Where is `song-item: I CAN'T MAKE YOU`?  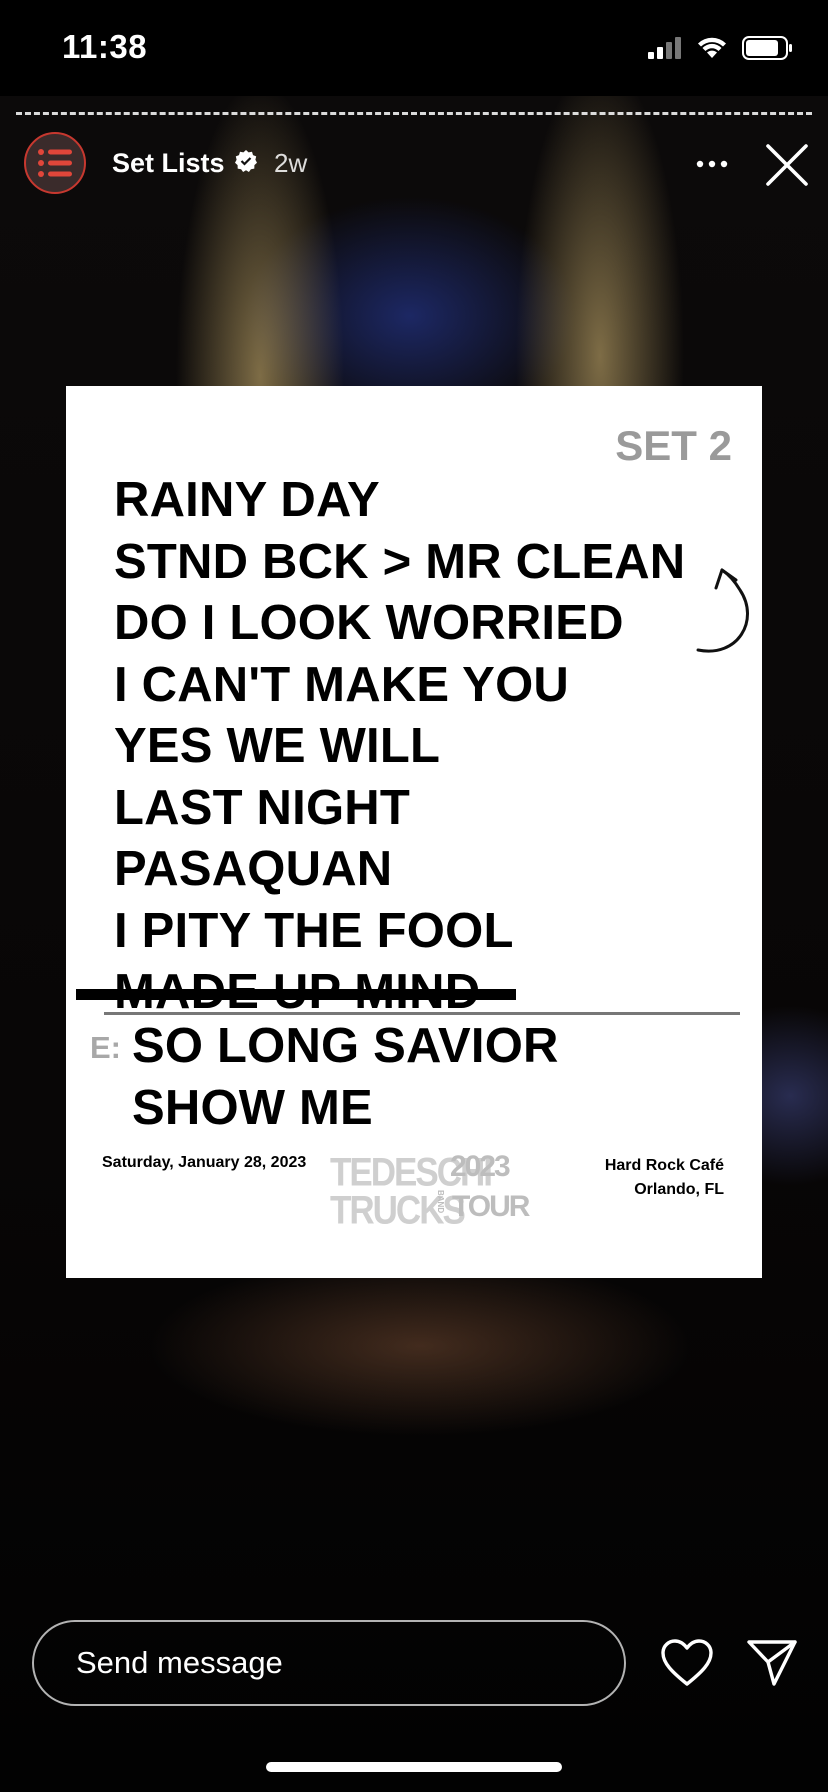
song-item: I CAN'T MAKE YOU is located at coordinates (341, 684).